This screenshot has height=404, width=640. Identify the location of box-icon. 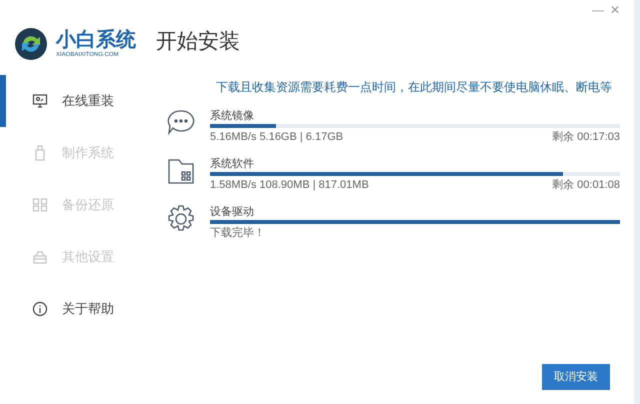
(40, 257).